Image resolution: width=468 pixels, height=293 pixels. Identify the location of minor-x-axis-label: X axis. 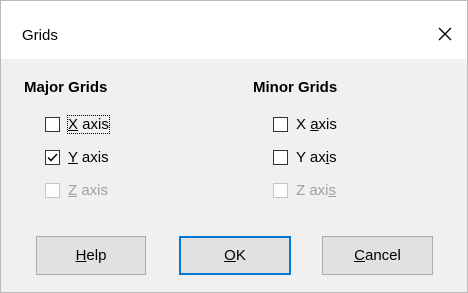
(316, 124).